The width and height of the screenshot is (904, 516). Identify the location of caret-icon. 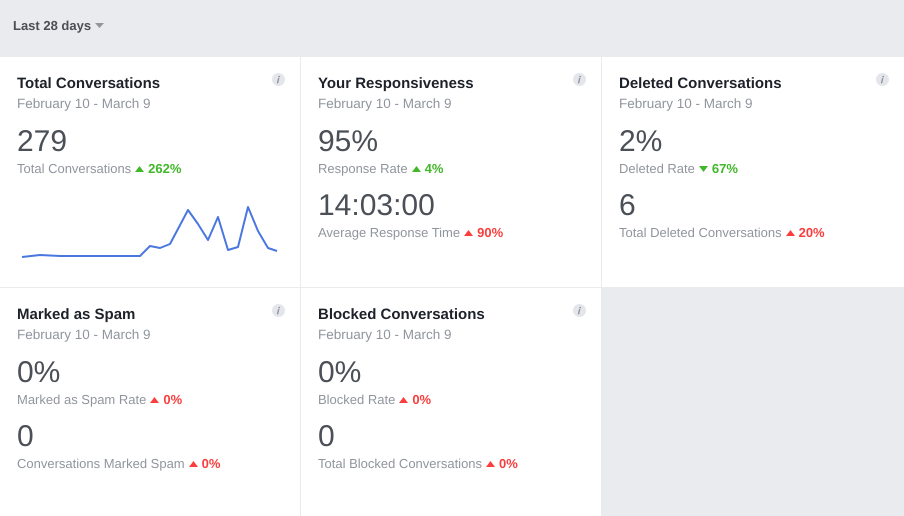
(99, 25).